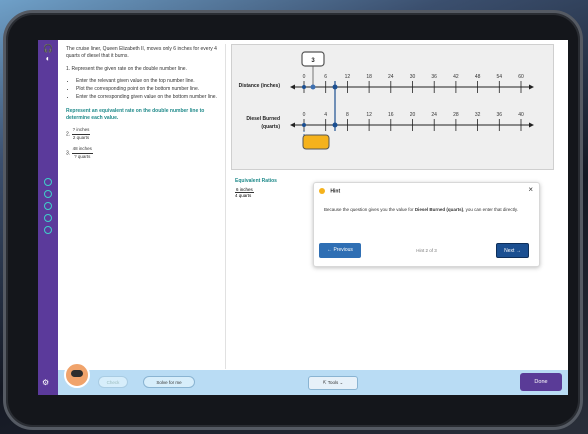  Describe the element at coordinates (305, 378) in the screenshot. I see `bottom-toolbar: ⚙ Check Solve for me ⇱ Tools ⌄ Done` at that location.